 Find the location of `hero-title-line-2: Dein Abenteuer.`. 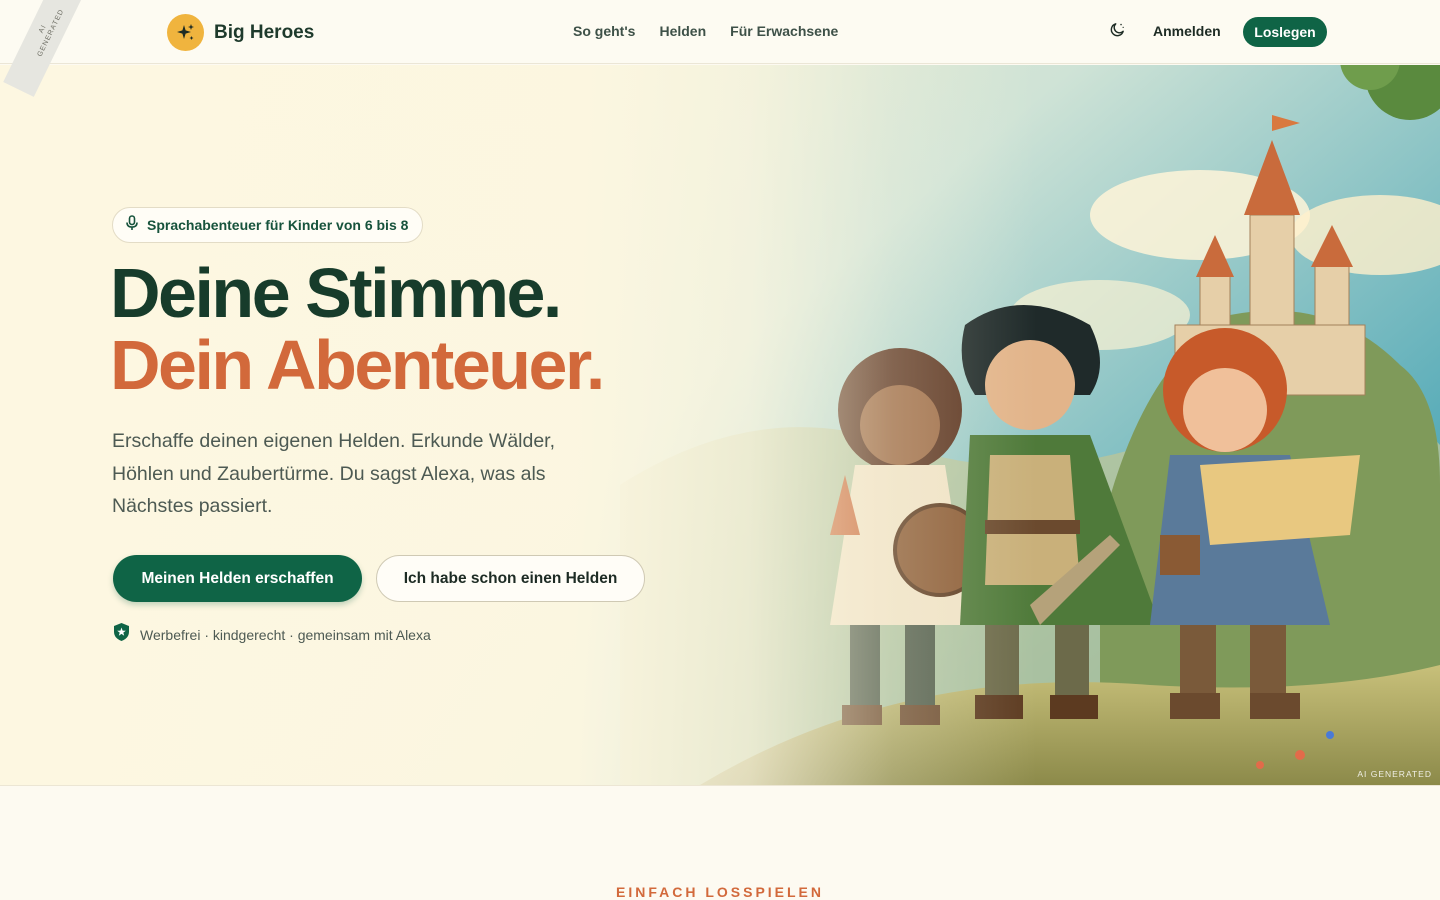

hero-title-line-2: Dein Abenteuer. is located at coordinates (357, 365).